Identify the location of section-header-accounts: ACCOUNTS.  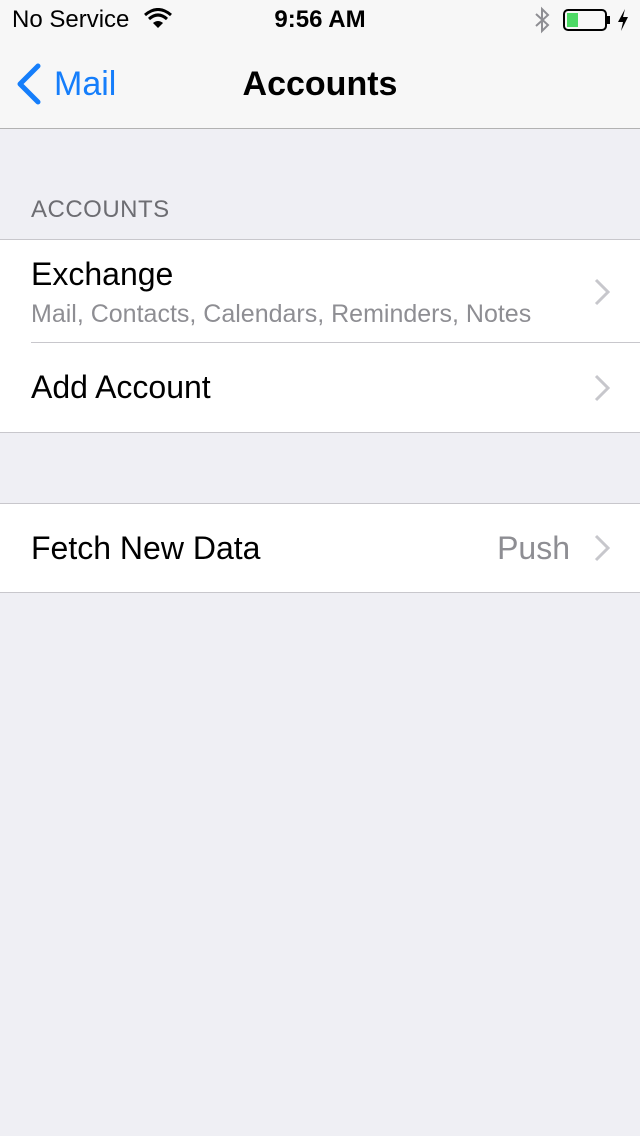
(100, 209).